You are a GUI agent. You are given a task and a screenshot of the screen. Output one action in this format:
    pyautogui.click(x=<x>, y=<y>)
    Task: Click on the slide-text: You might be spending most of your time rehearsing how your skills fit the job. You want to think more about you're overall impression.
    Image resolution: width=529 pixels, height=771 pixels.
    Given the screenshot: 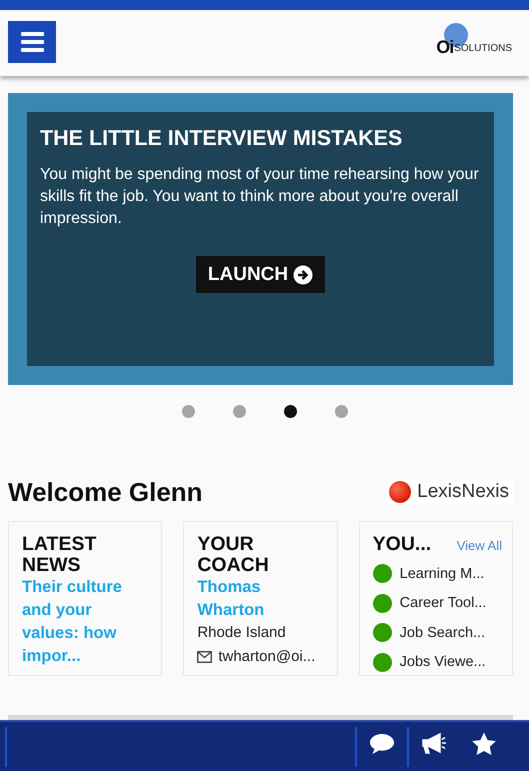 What is the action you would take?
    pyautogui.click(x=260, y=197)
    